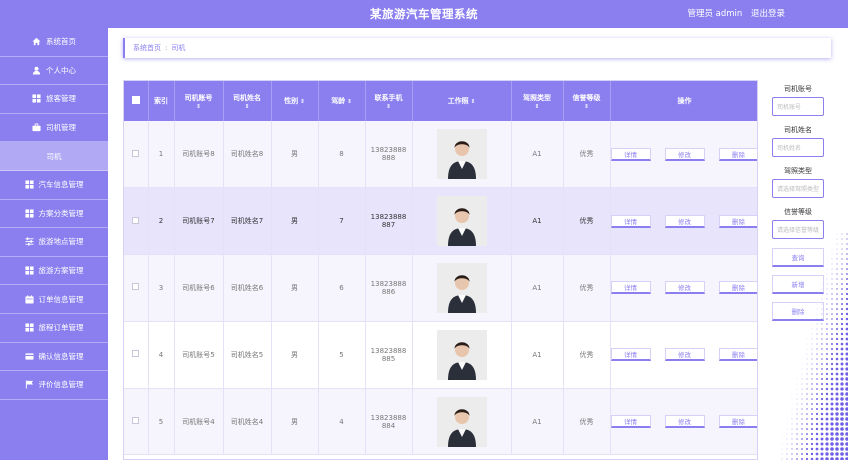 This screenshot has width=848, height=460. I want to click on license-select: 请选择驾照类型, so click(798, 188).